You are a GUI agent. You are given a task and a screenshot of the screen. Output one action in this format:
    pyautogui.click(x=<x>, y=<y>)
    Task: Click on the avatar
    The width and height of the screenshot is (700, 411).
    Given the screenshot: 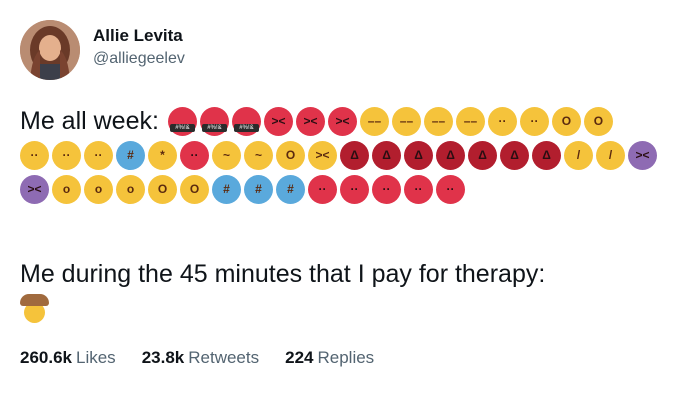 What is the action you would take?
    pyautogui.click(x=50, y=50)
    